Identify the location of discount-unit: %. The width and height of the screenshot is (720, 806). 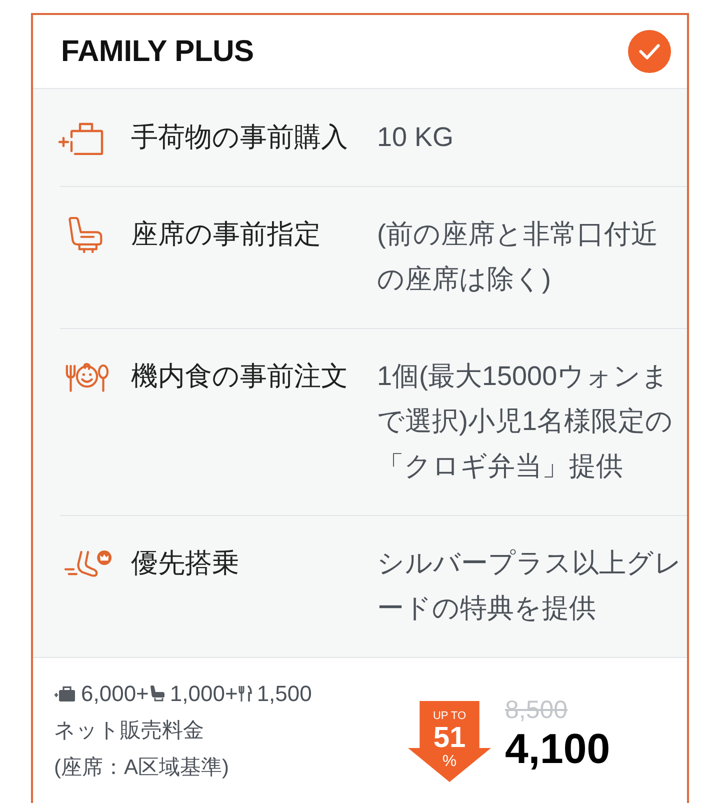
(449, 762).